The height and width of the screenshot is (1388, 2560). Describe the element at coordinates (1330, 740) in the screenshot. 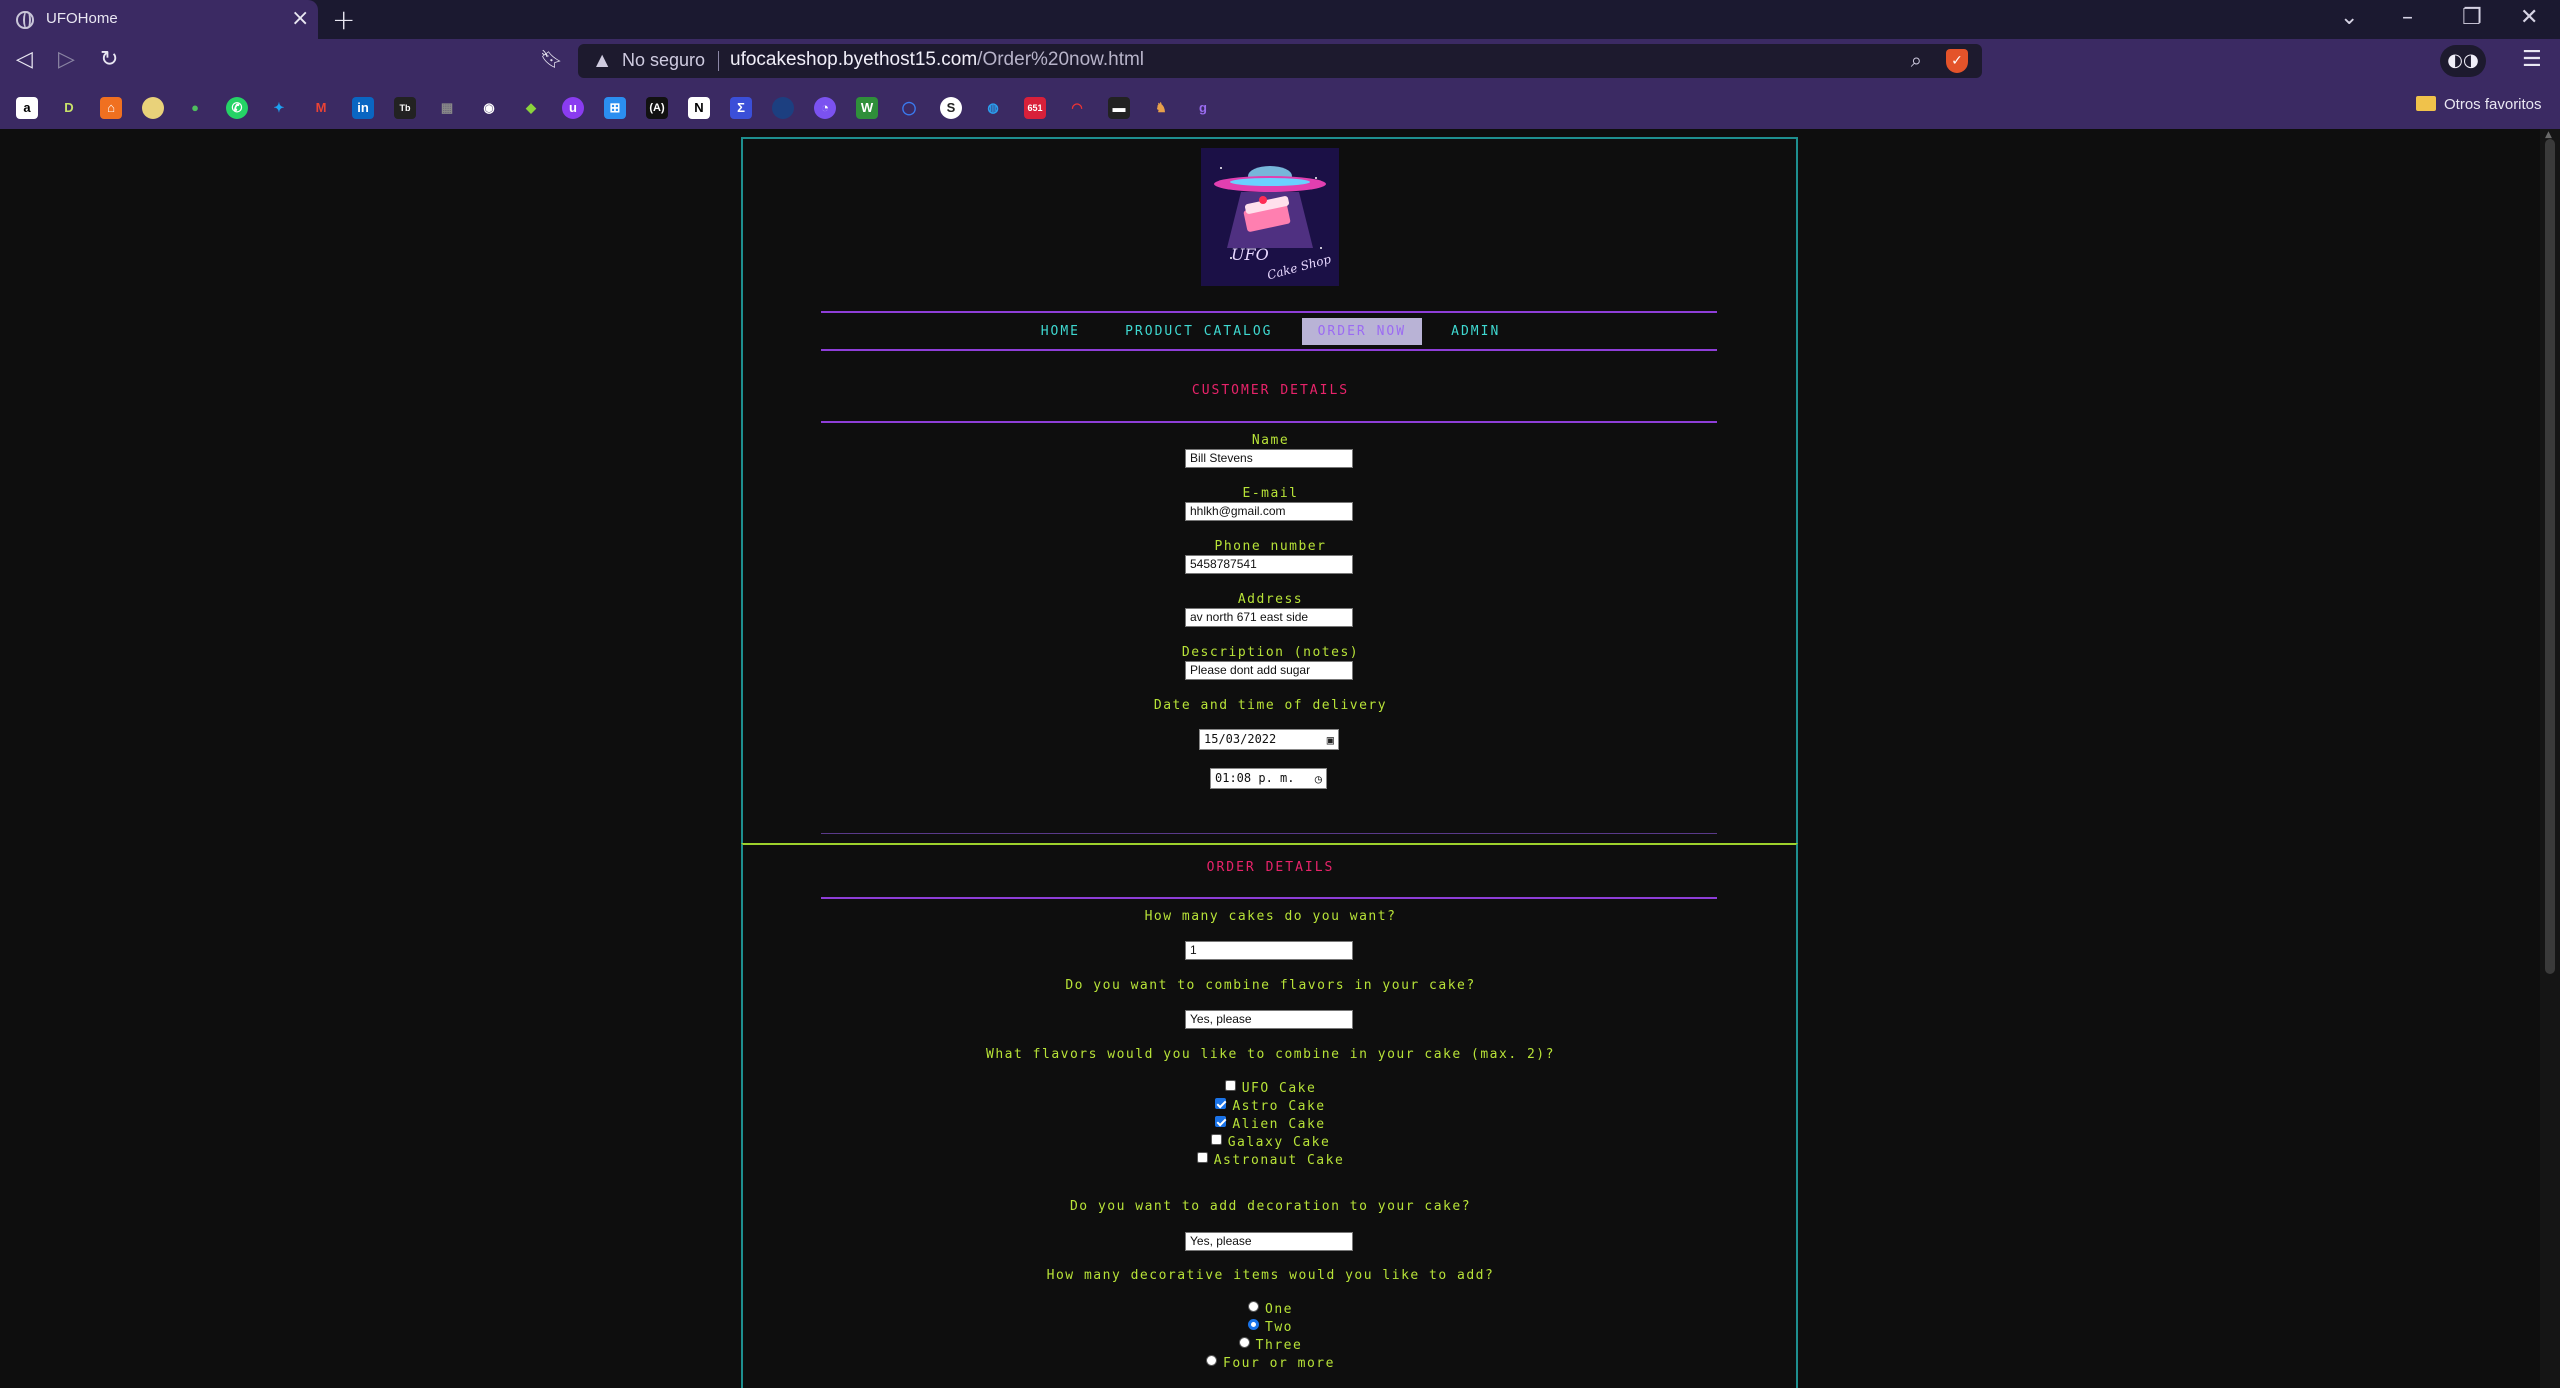

I see `calendar-icon: ▣` at that location.